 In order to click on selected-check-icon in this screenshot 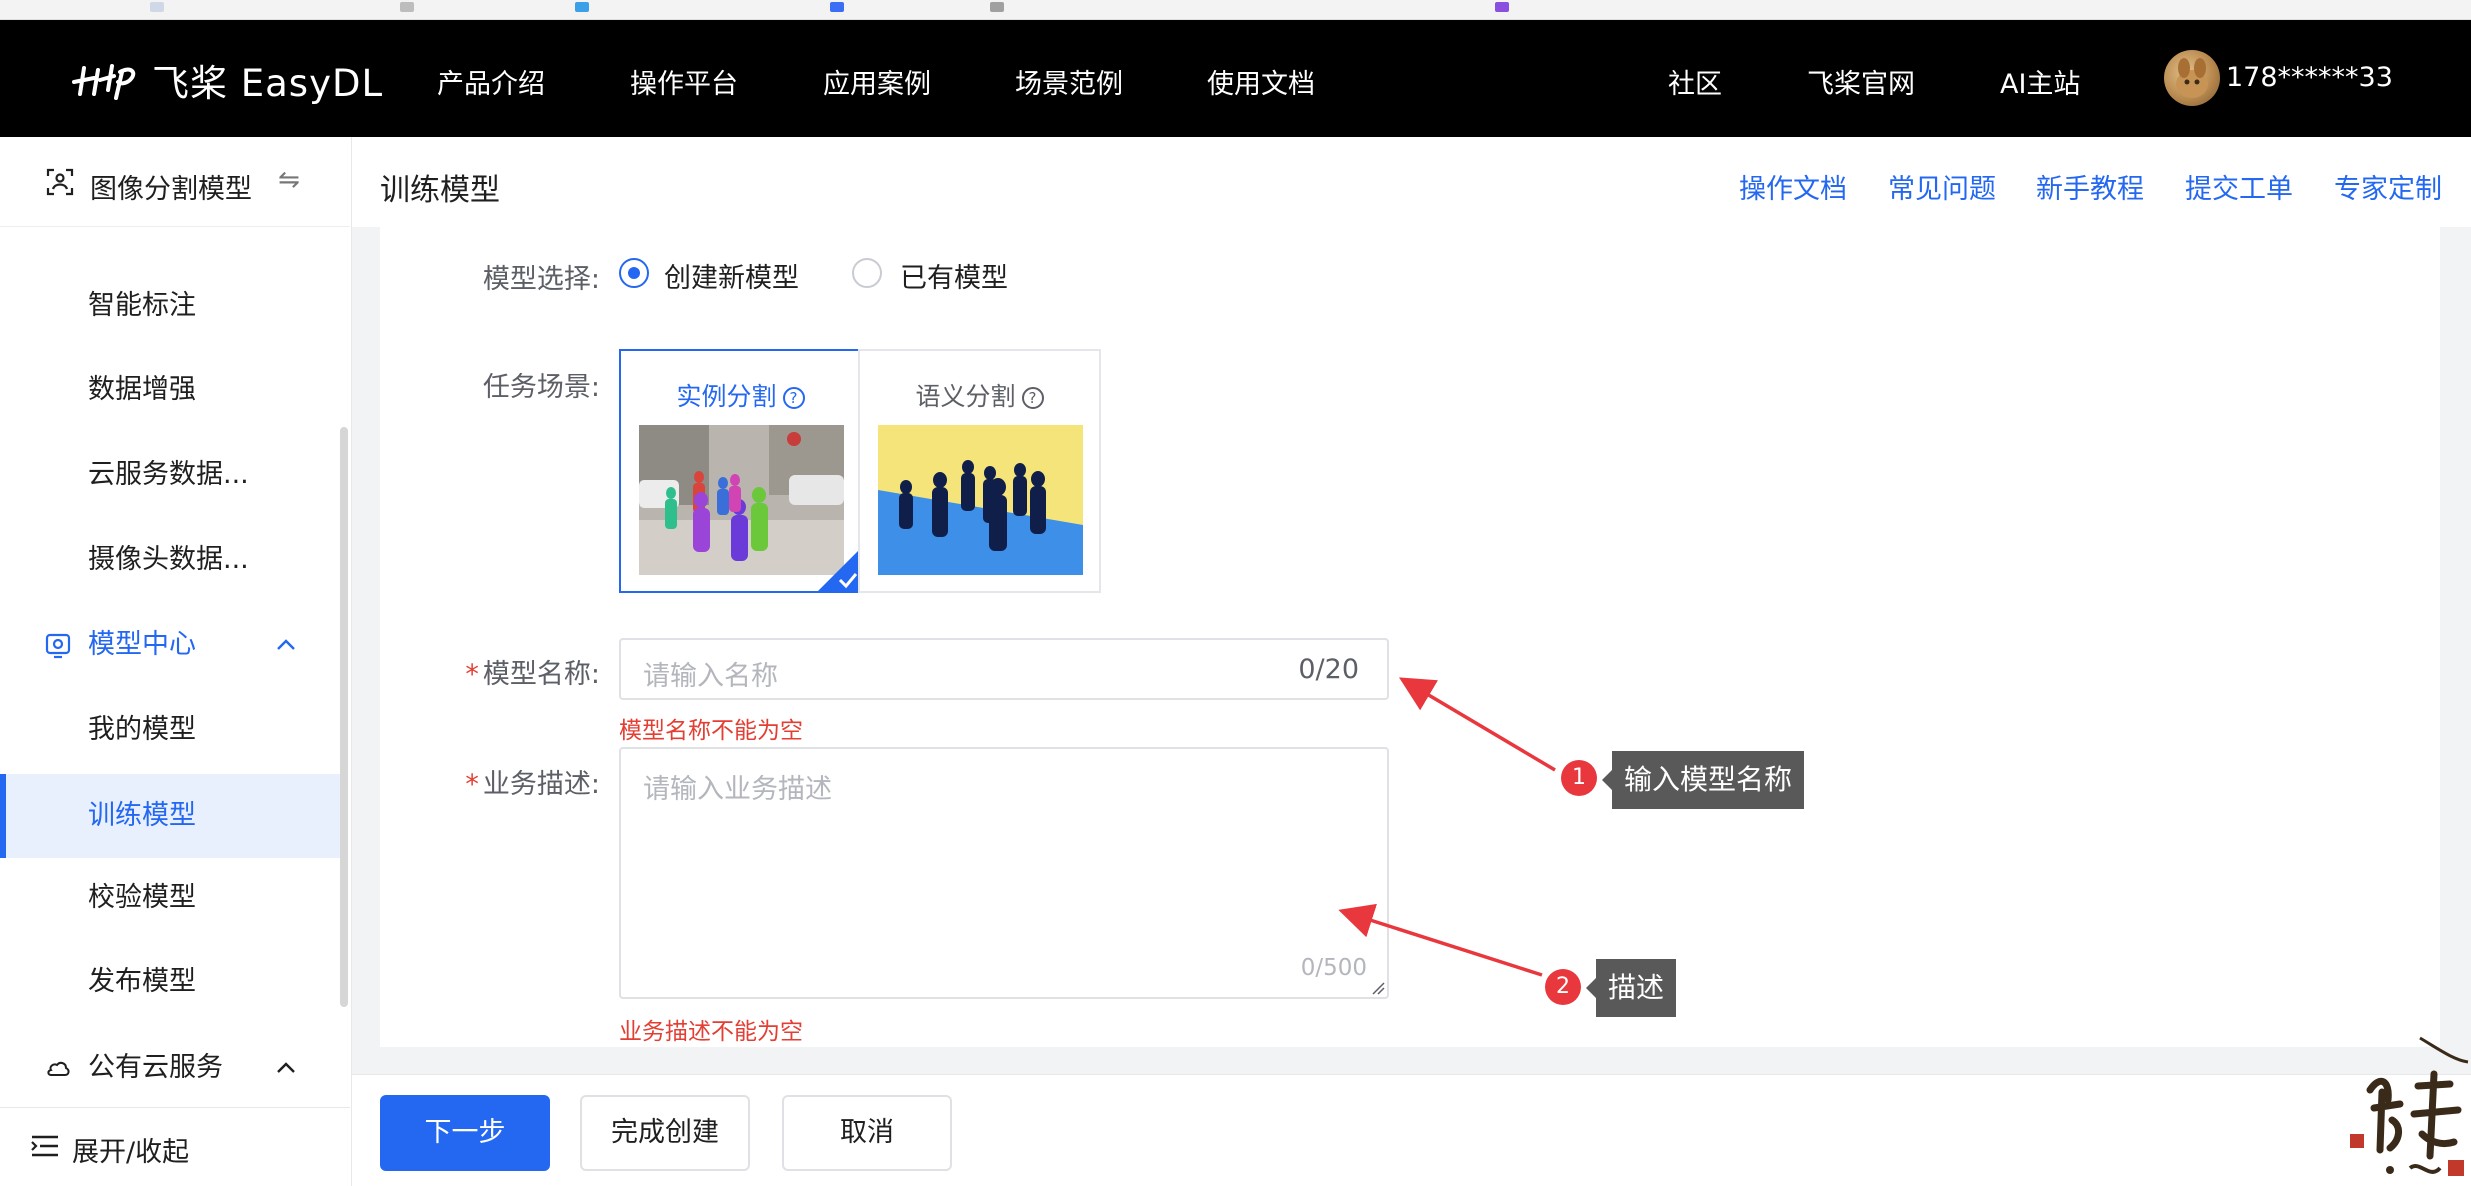, I will do `click(839, 570)`.